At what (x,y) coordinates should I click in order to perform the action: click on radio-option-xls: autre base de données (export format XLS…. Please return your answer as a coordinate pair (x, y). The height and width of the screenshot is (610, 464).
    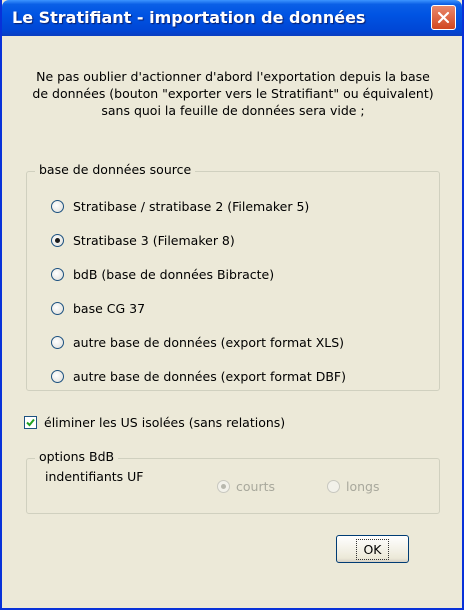
    Looking at the image, I should click on (197, 342).